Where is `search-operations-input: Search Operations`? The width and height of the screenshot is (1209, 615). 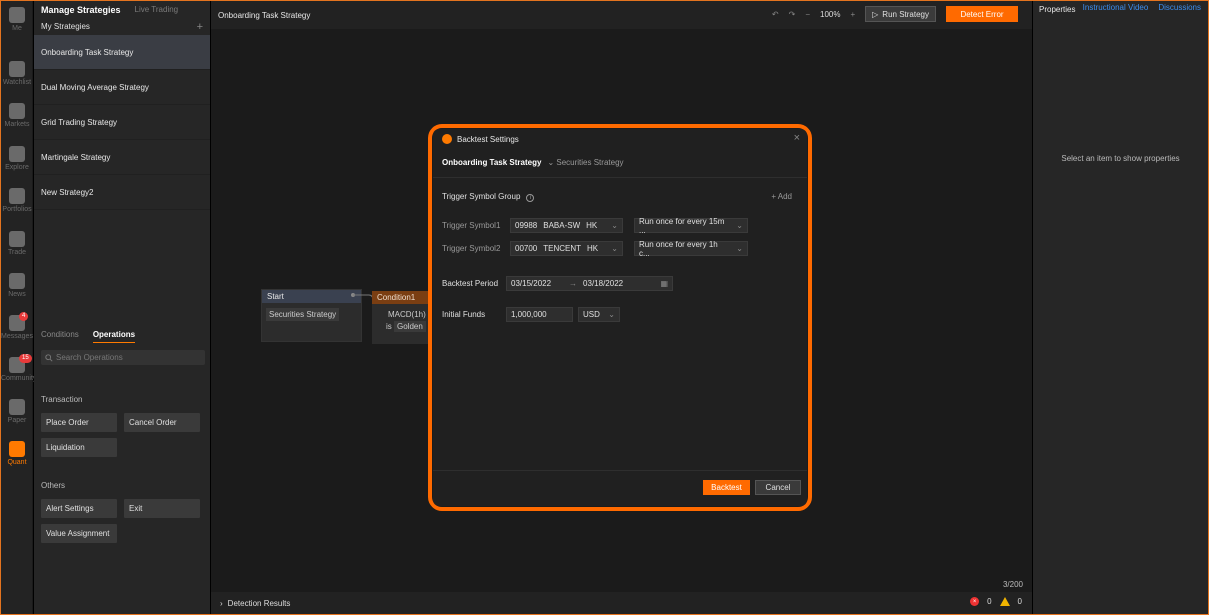 search-operations-input: Search Operations is located at coordinates (123, 357).